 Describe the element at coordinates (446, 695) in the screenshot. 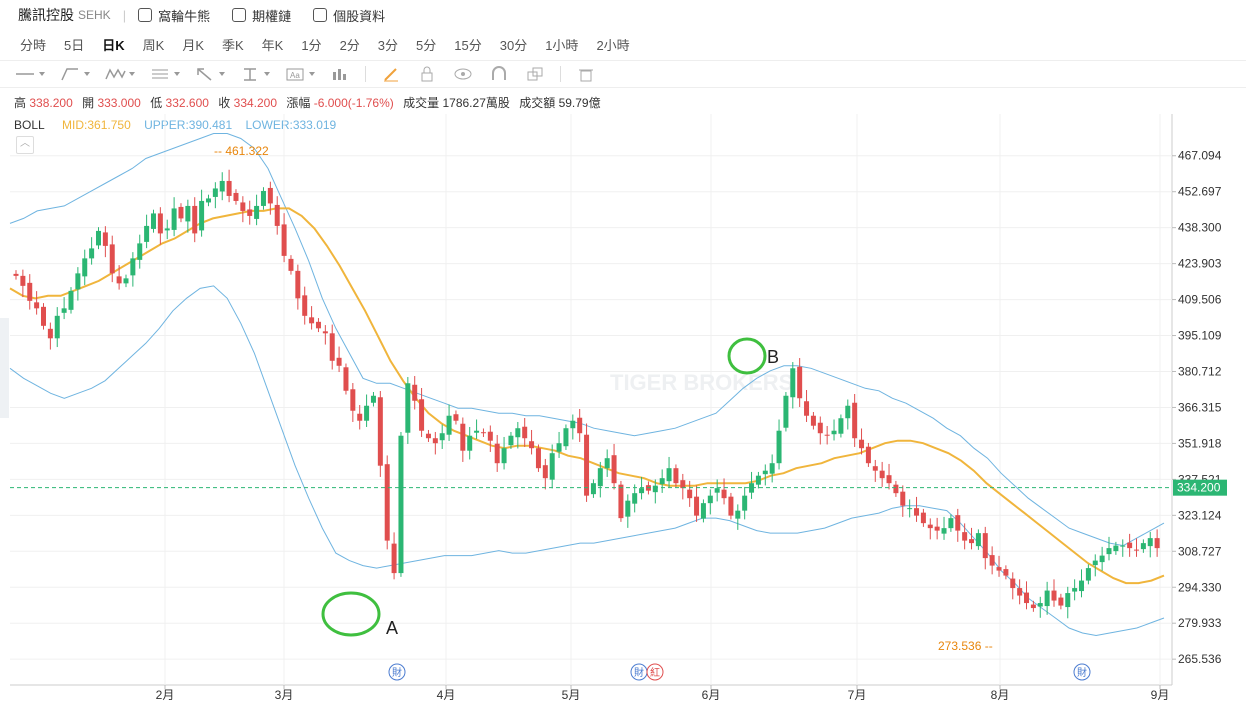

I see `x-tick-label: 4月` at that location.